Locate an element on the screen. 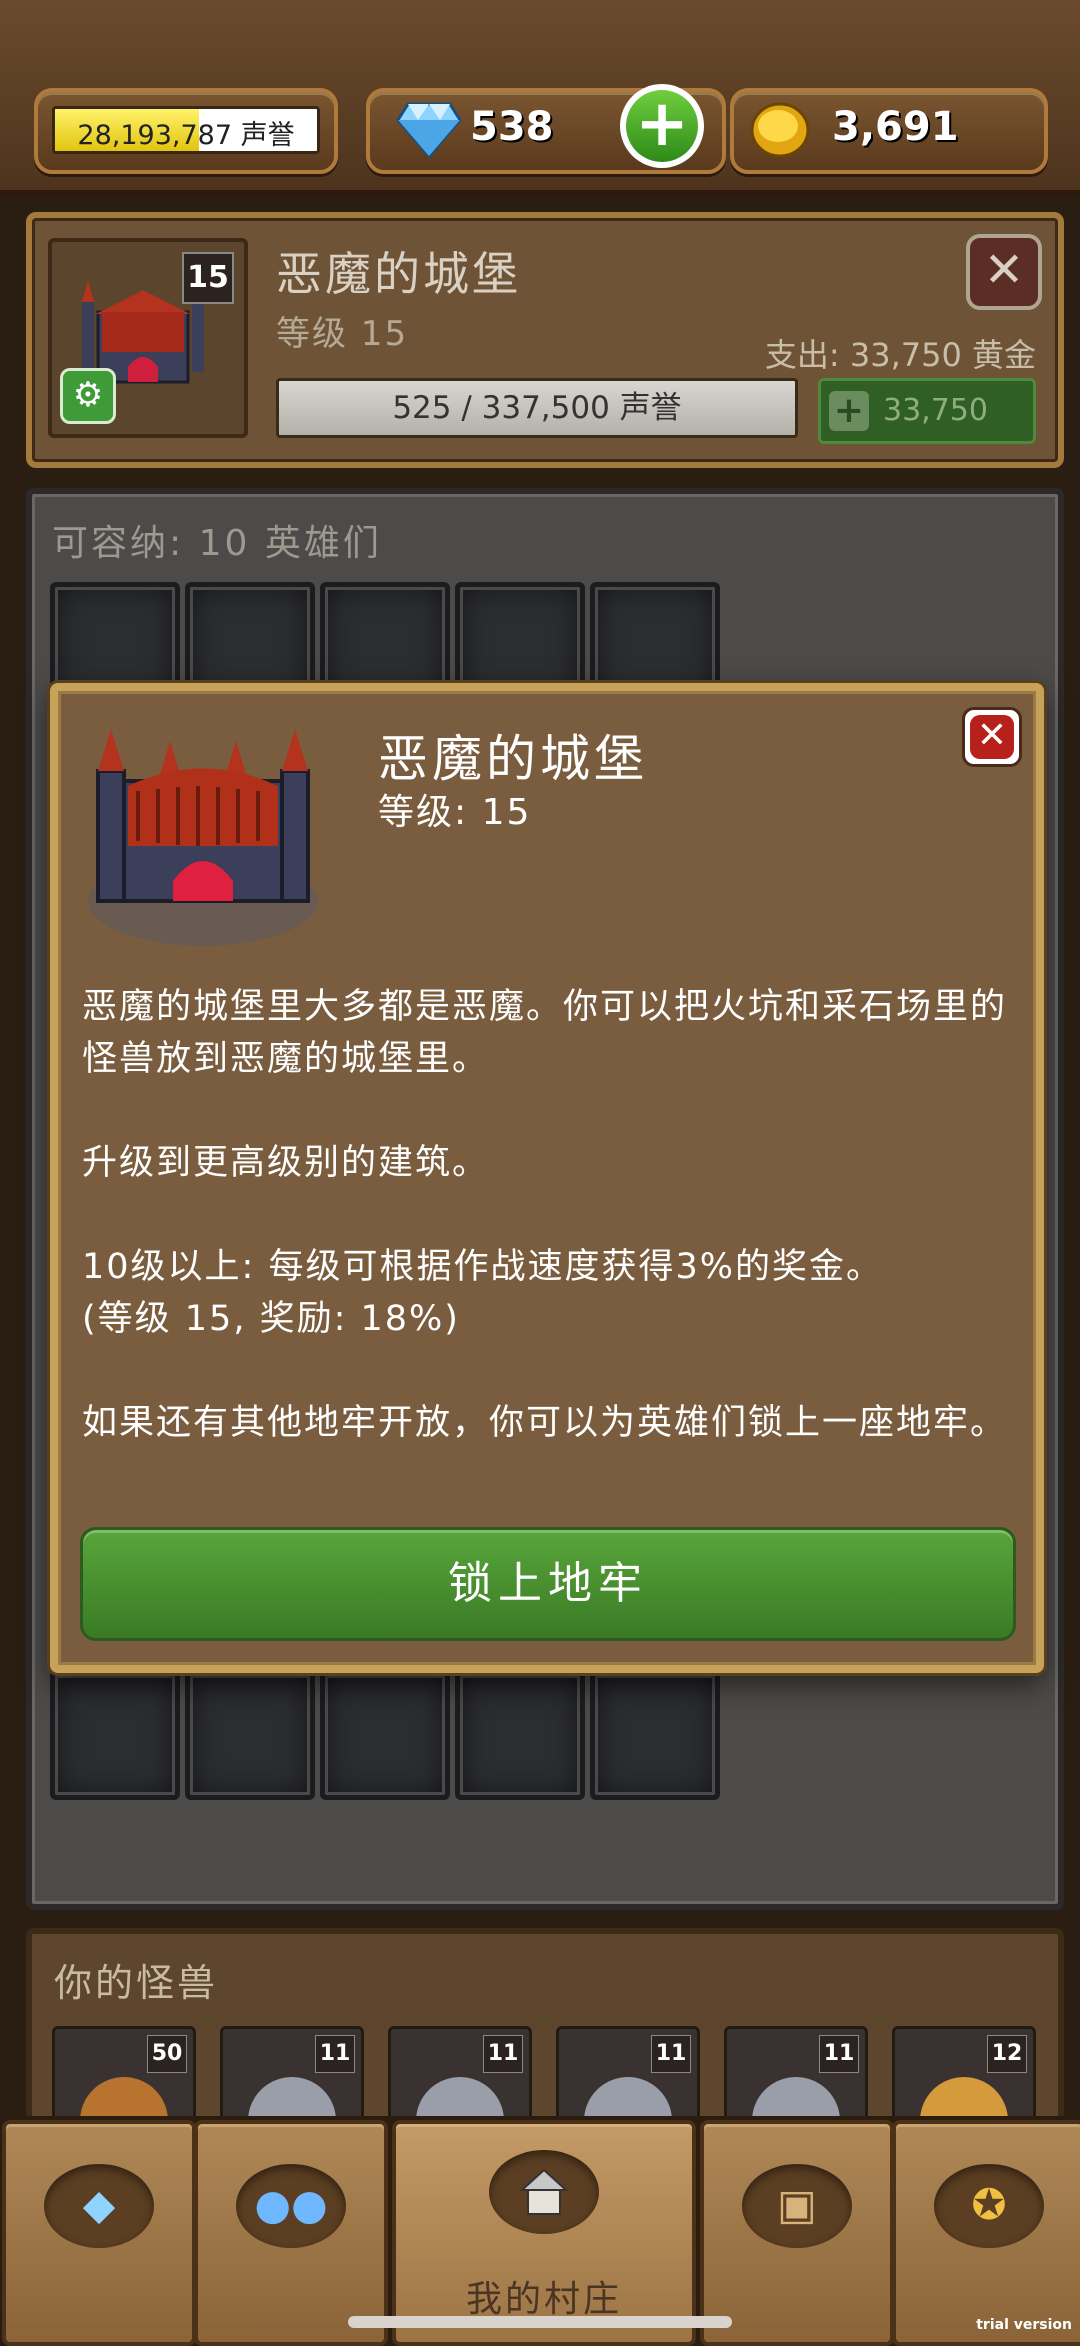  nav-village-button: 我的村庄 is located at coordinates (544, 2233).